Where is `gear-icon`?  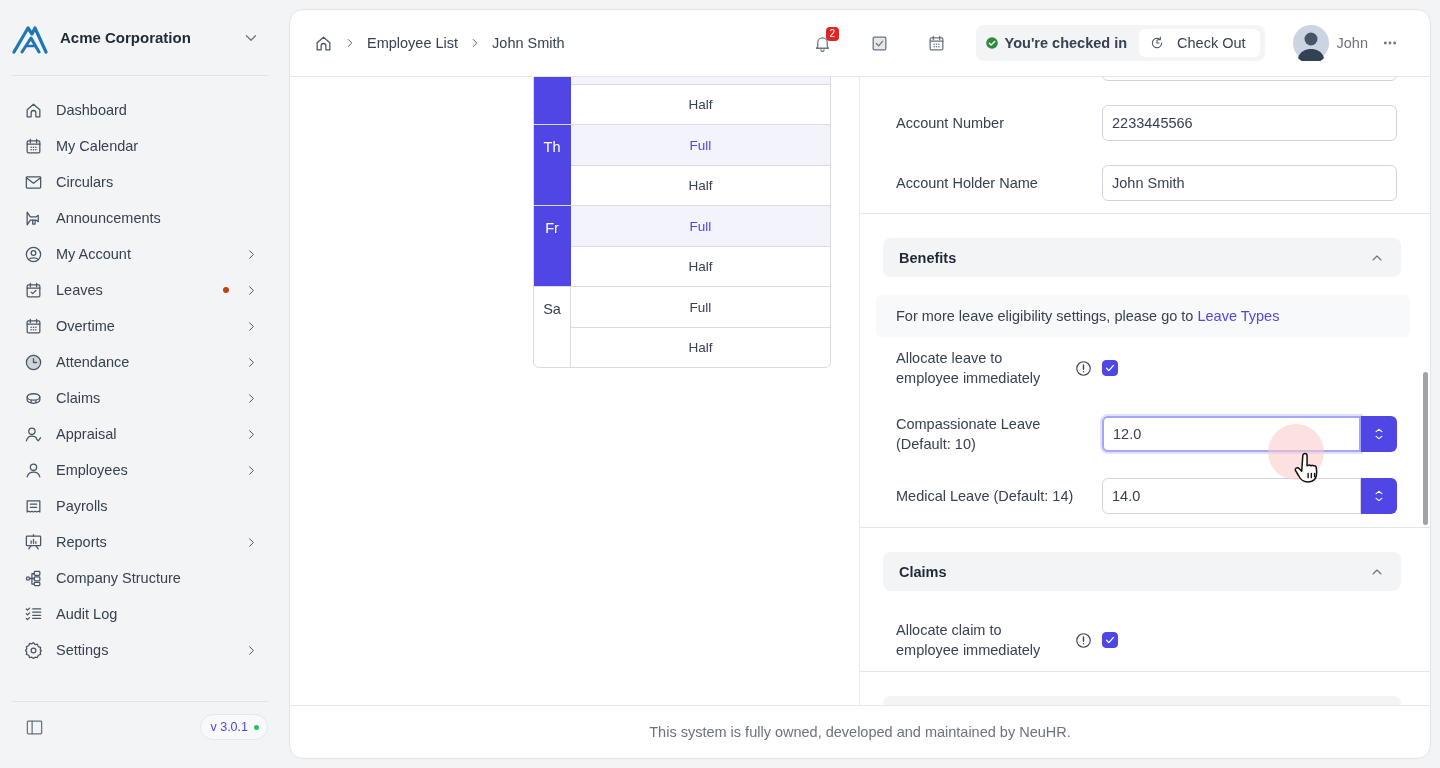 gear-icon is located at coordinates (33, 650).